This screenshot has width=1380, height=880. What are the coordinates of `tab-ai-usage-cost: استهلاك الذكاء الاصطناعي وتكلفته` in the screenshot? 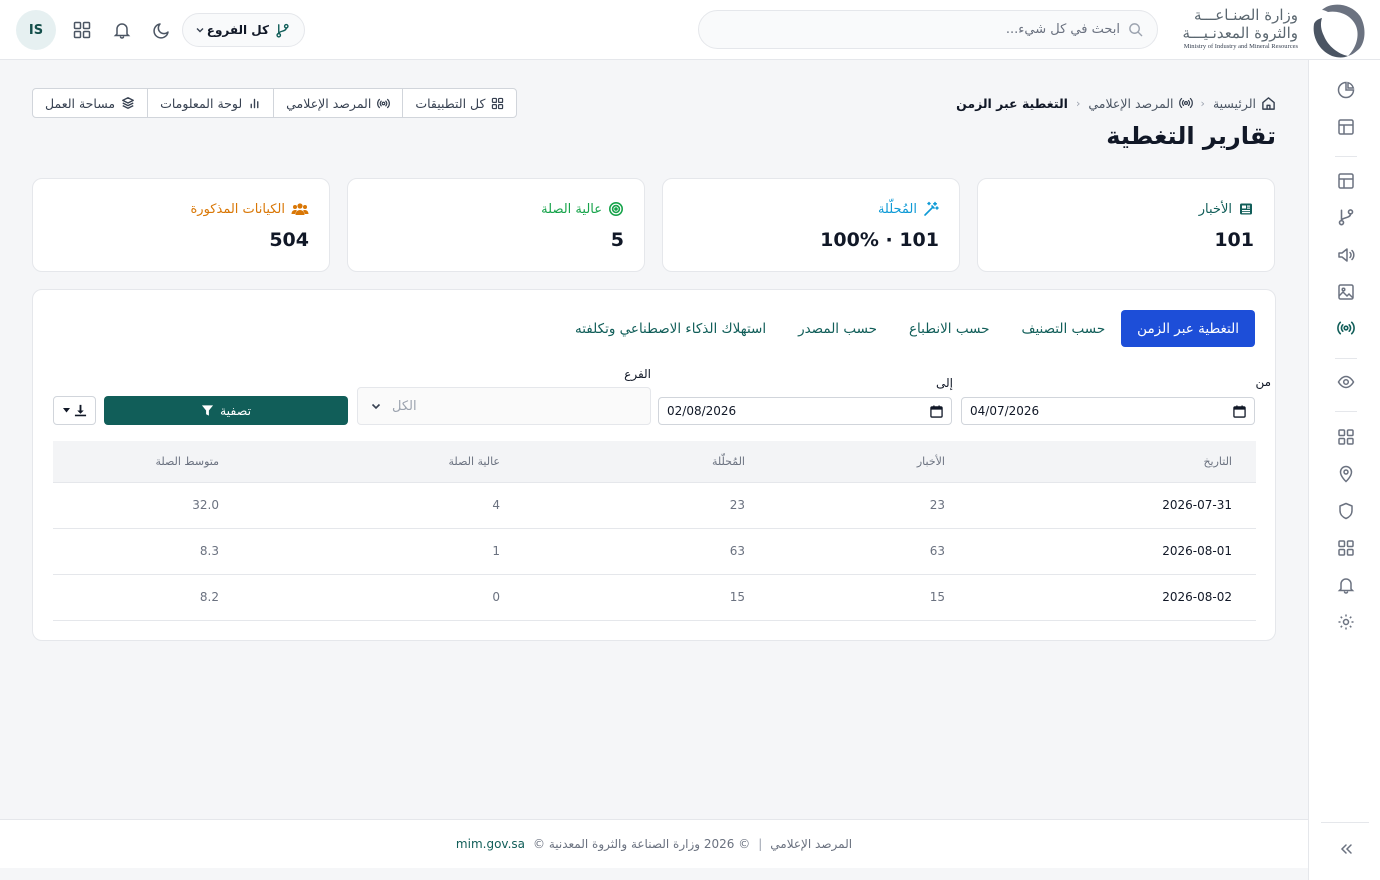 It's located at (670, 328).